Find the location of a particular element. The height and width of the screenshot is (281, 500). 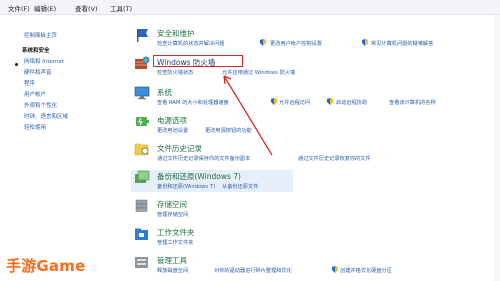

admin-link-defrag: 对你的驱动器进行碎片整理和优化 is located at coordinates (253, 270).